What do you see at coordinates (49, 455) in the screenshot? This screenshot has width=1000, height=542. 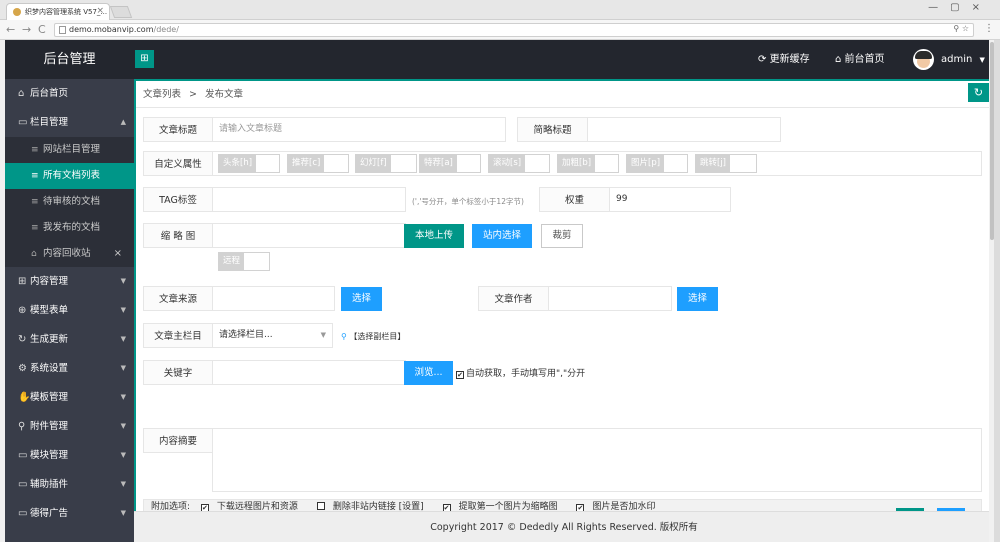 I see `sidebar-item-label: 模块管理` at bounding box center [49, 455].